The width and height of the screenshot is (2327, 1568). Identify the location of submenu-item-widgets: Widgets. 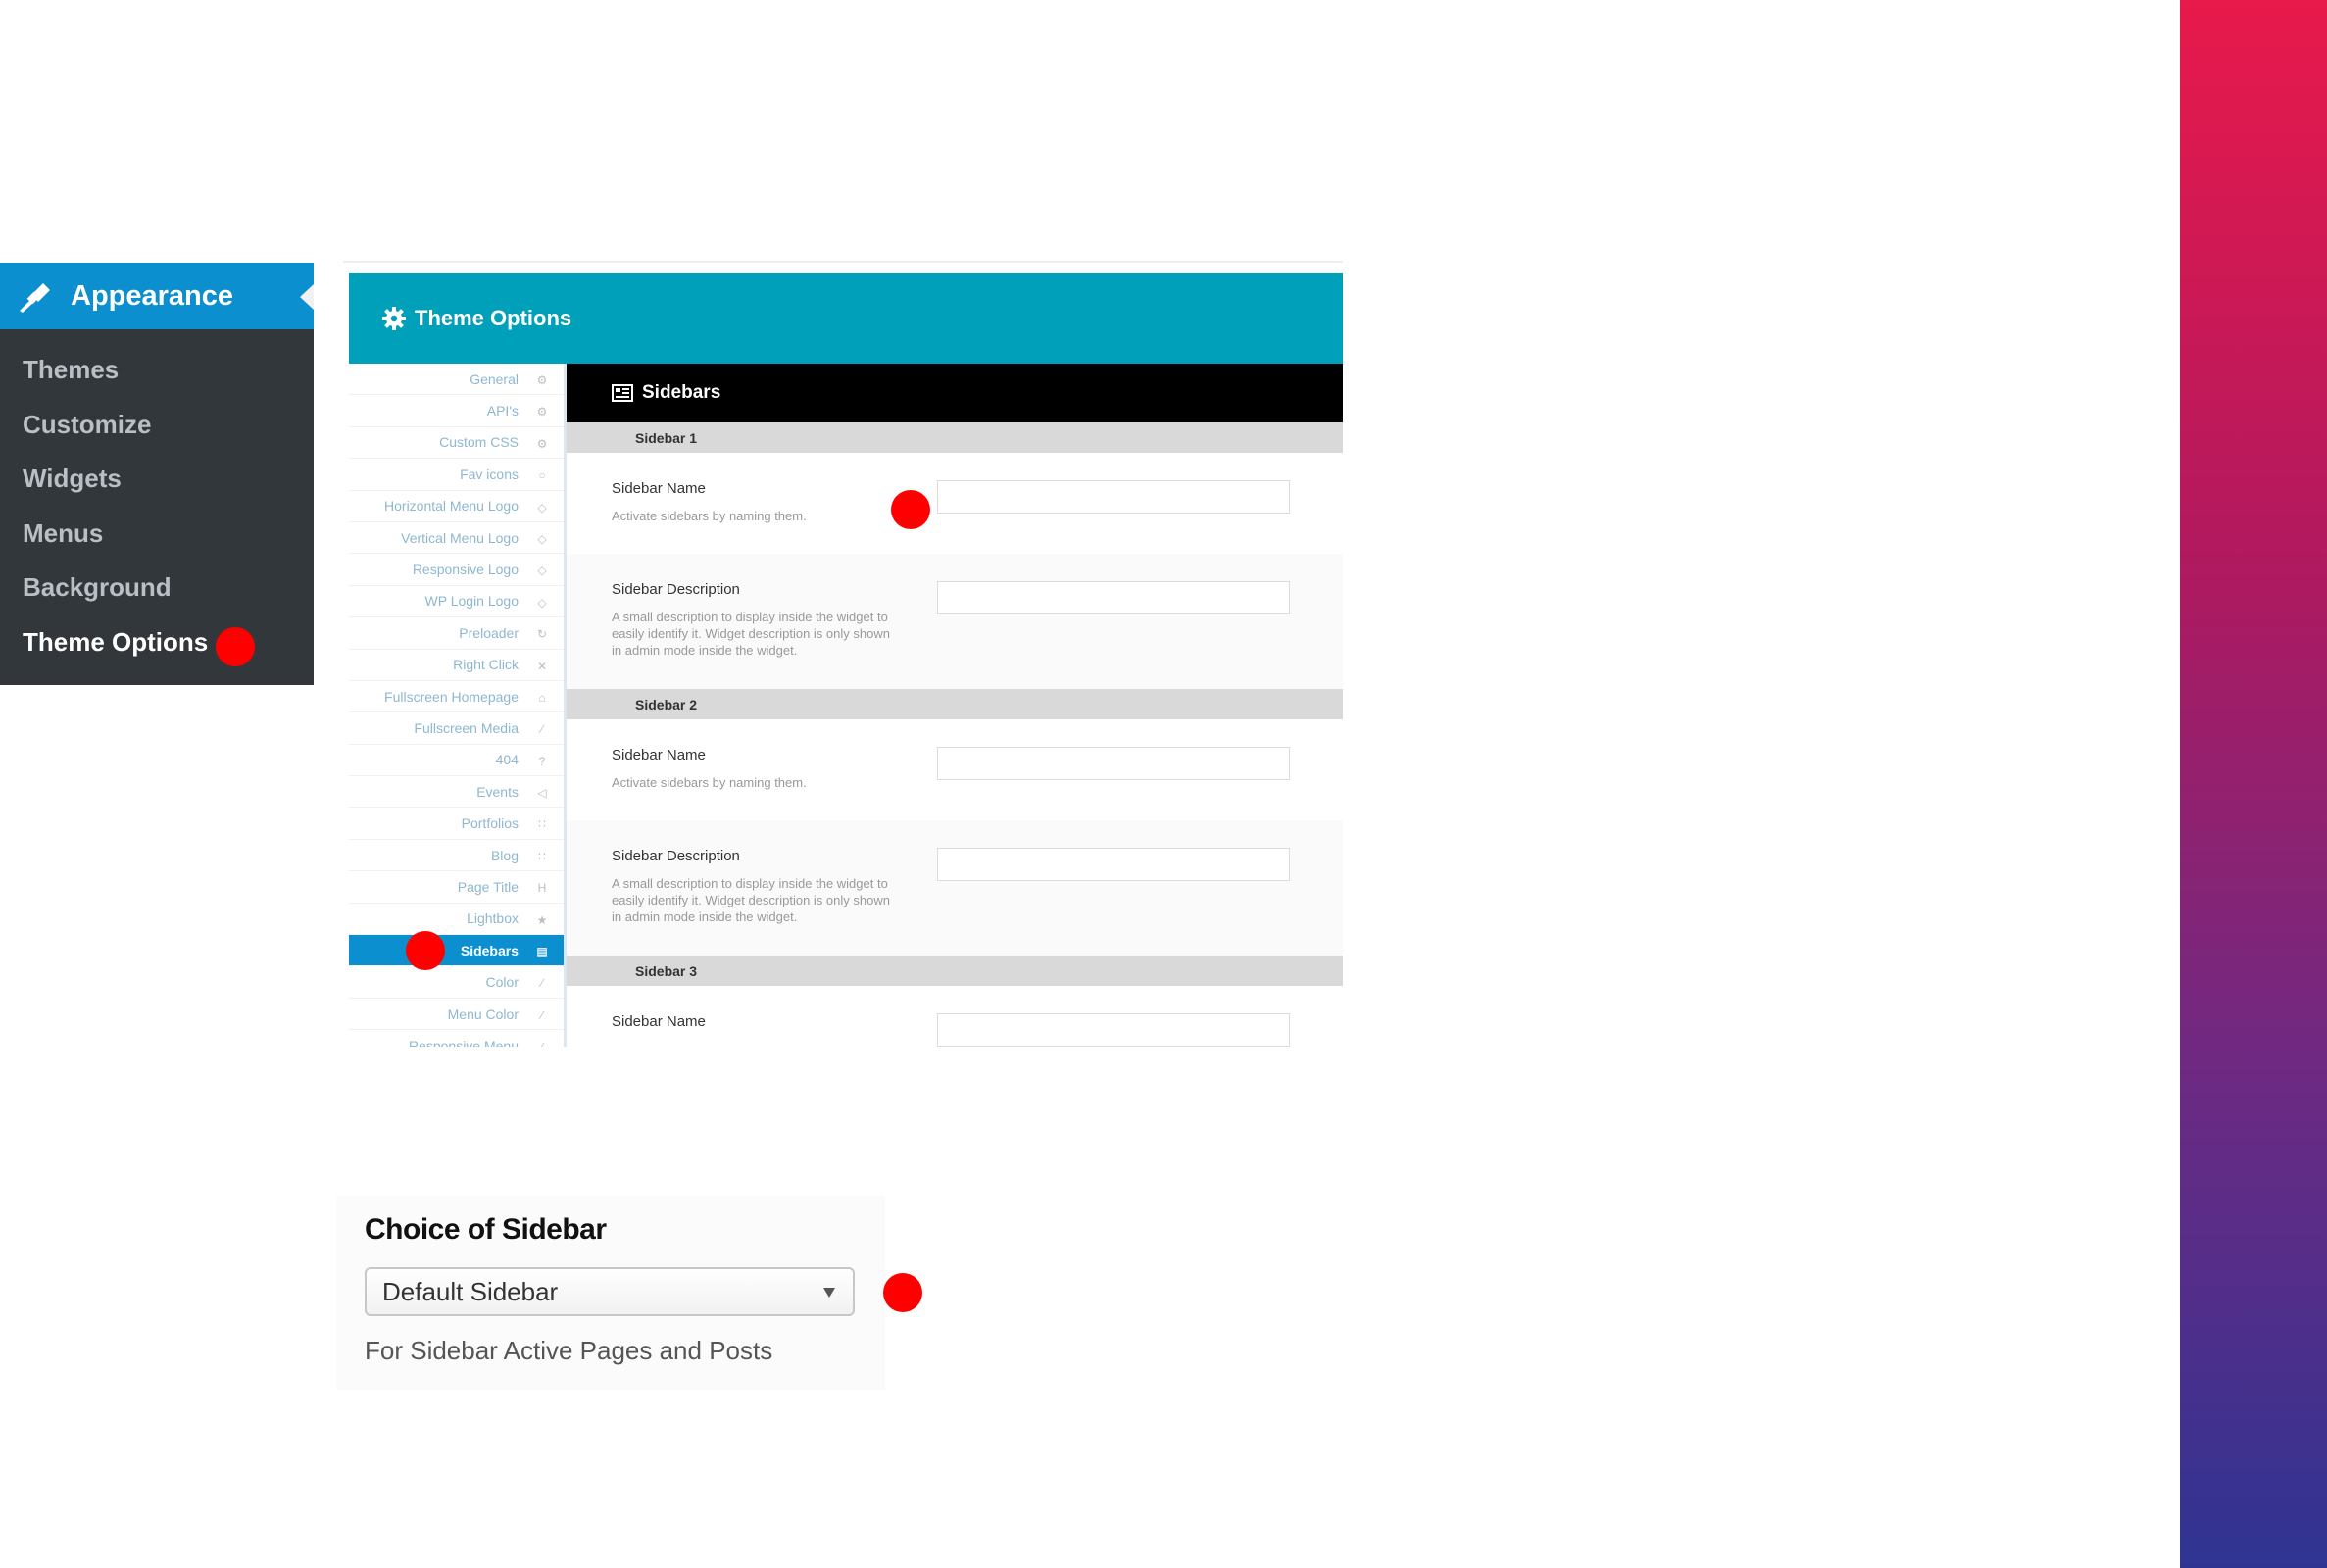
(157, 479).